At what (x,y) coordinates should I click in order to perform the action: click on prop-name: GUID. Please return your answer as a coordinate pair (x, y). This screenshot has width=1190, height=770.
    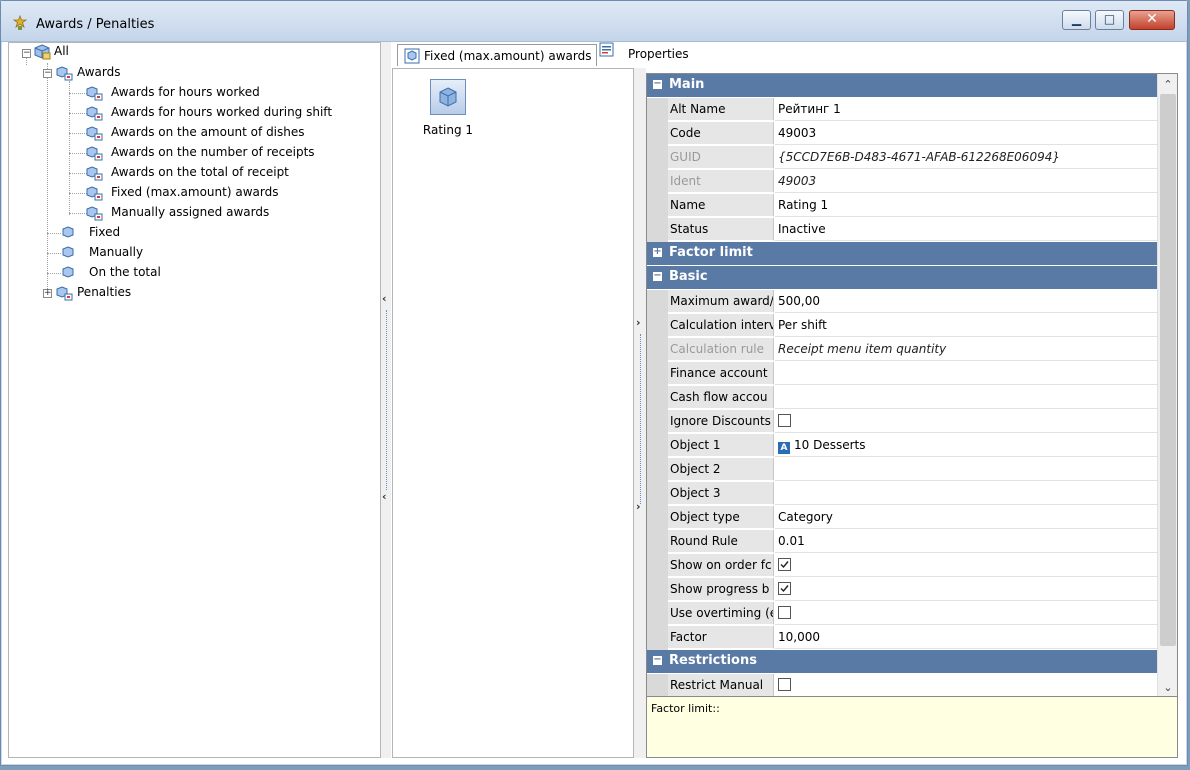
    Looking at the image, I should click on (721, 157).